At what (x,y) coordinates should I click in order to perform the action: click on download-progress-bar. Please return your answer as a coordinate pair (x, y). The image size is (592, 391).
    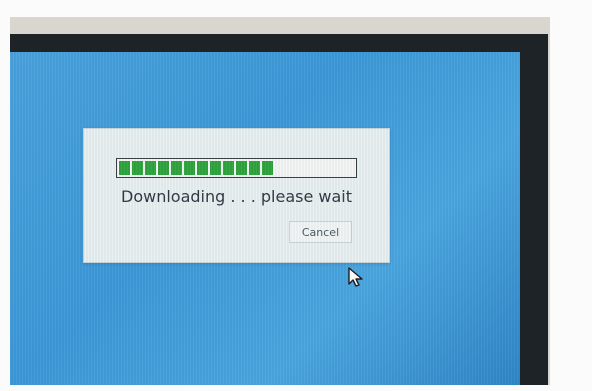
    Looking at the image, I should click on (236, 168).